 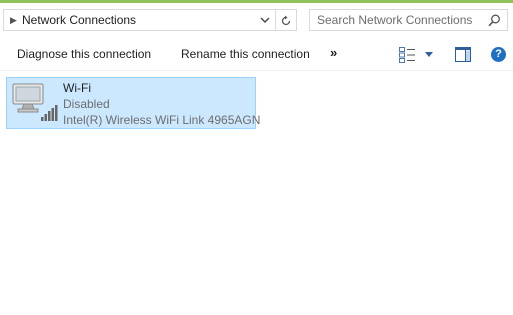 What do you see at coordinates (245, 54) in the screenshot?
I see `rename-connection-button: Rename this connection` at bounding box center [245, 54].